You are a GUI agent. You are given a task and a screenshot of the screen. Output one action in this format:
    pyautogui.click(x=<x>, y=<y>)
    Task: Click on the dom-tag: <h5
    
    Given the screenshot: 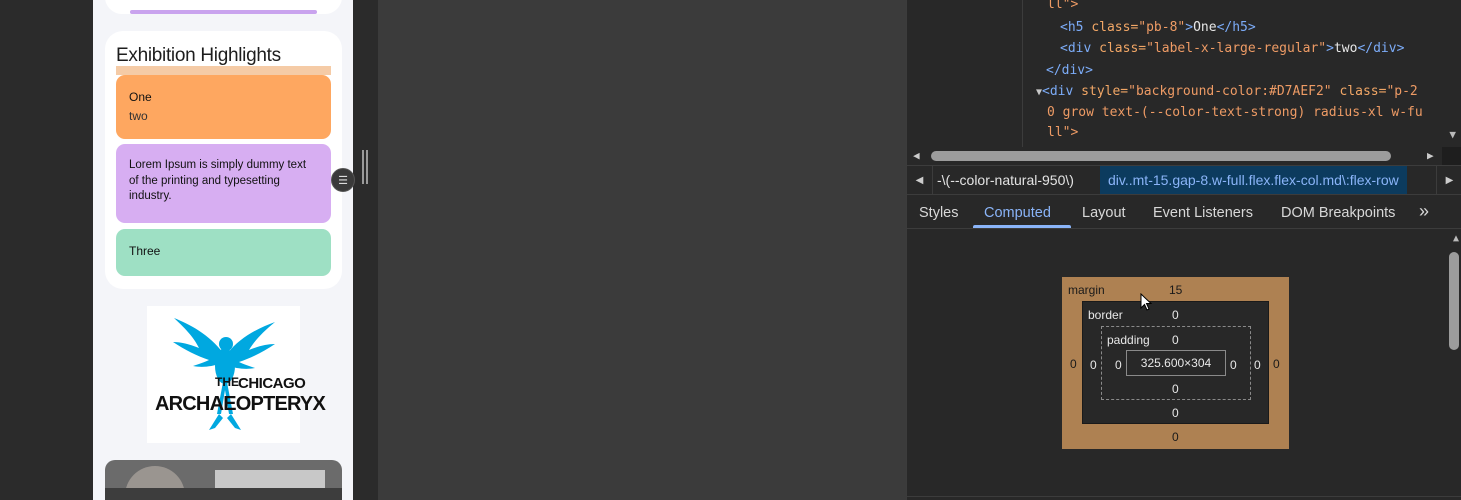 What is the action you would take?
    pyautogui.click(x=1076, y=27)
    